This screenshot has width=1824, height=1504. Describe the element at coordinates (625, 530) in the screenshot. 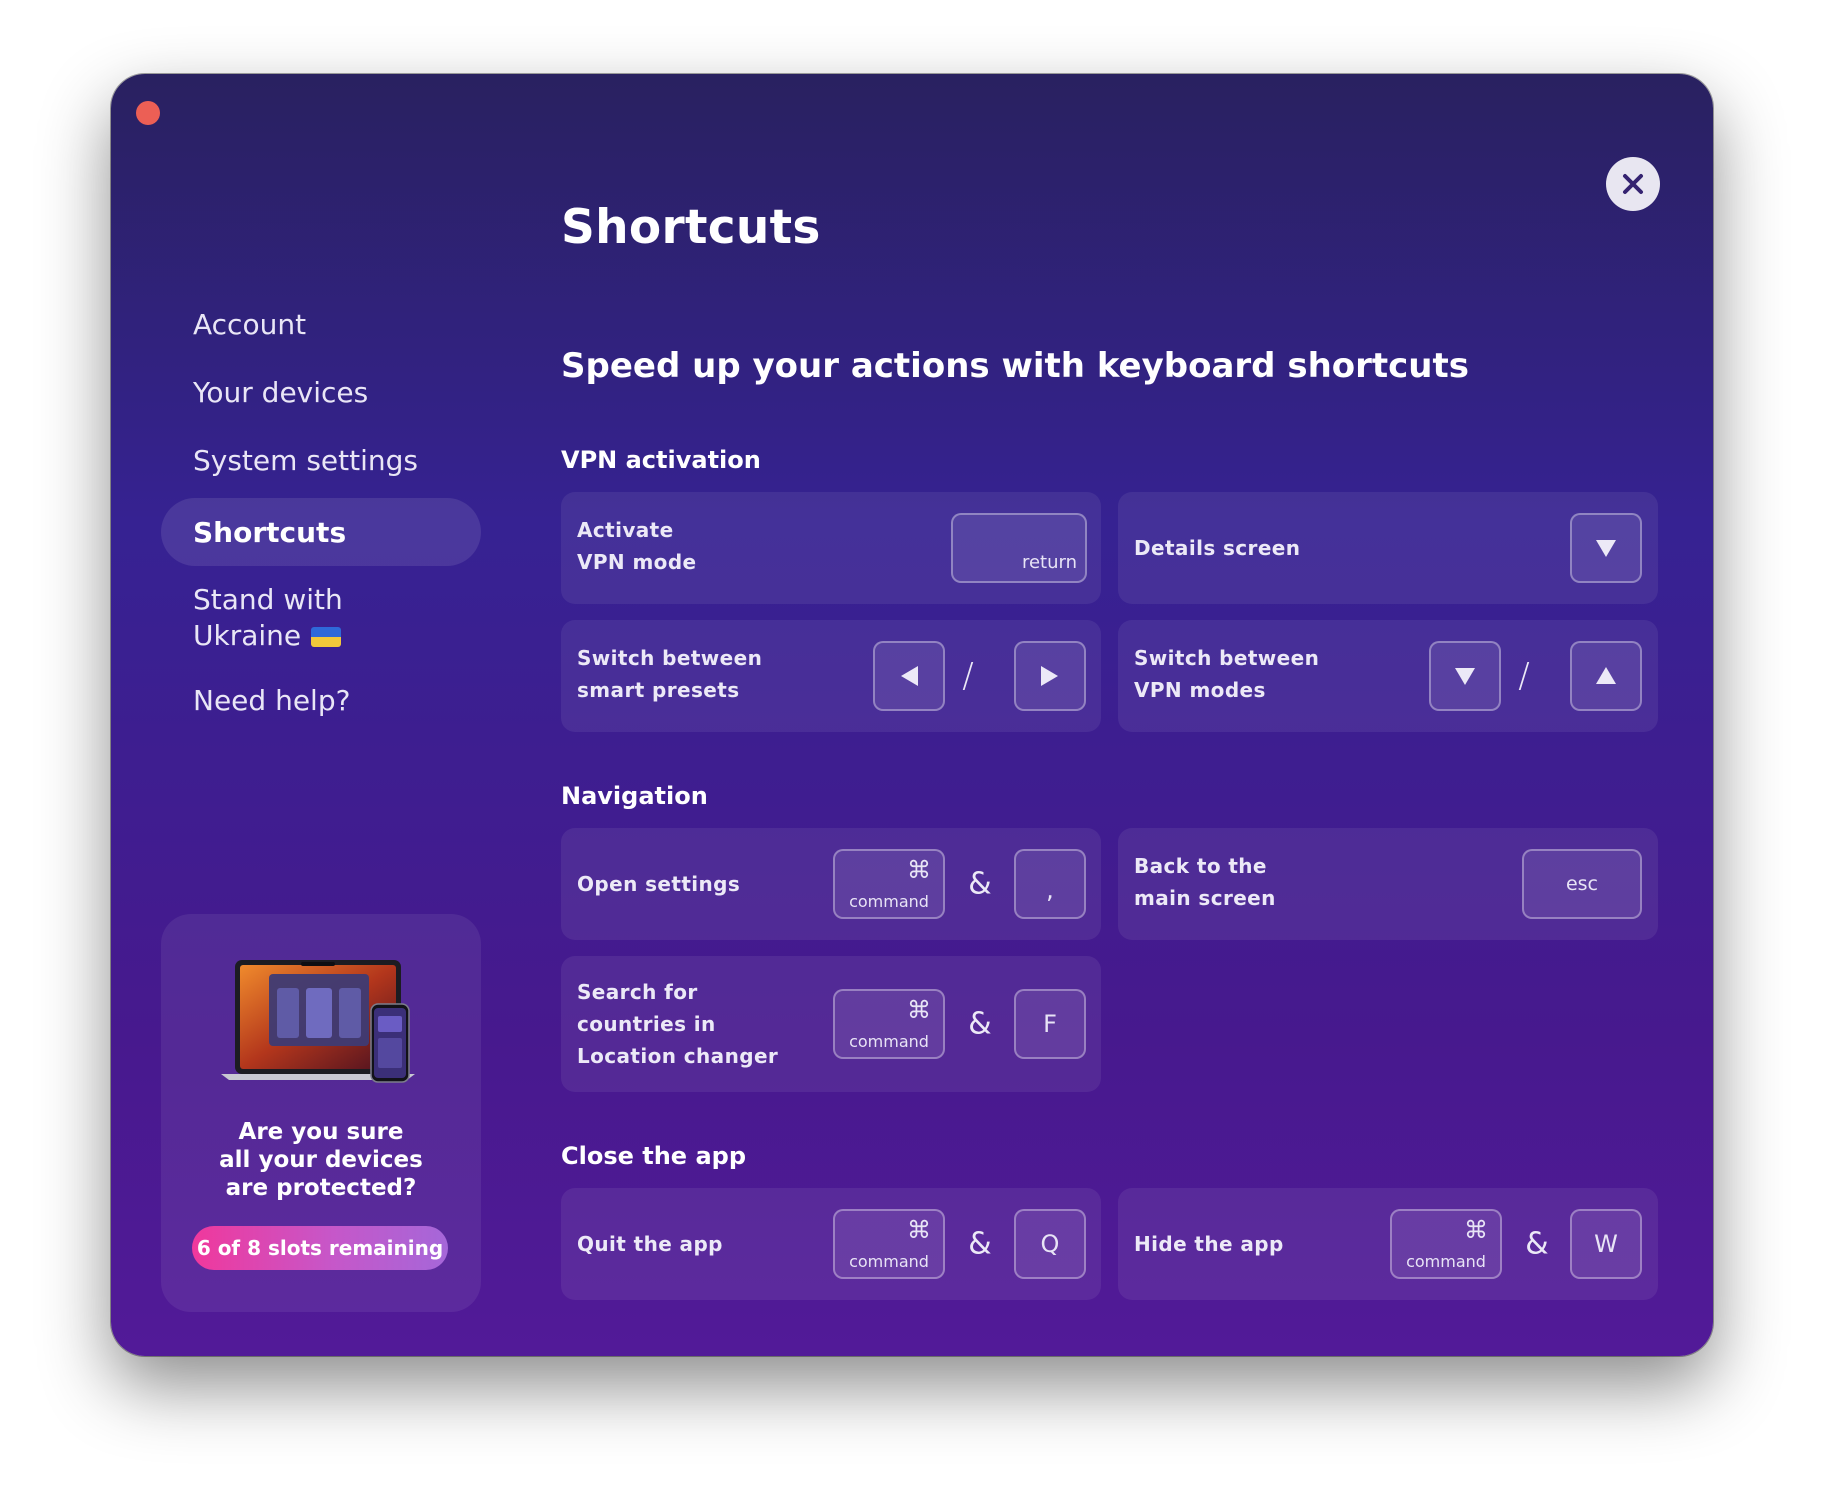

I see `shortcut-label-line: Activate` at that location.